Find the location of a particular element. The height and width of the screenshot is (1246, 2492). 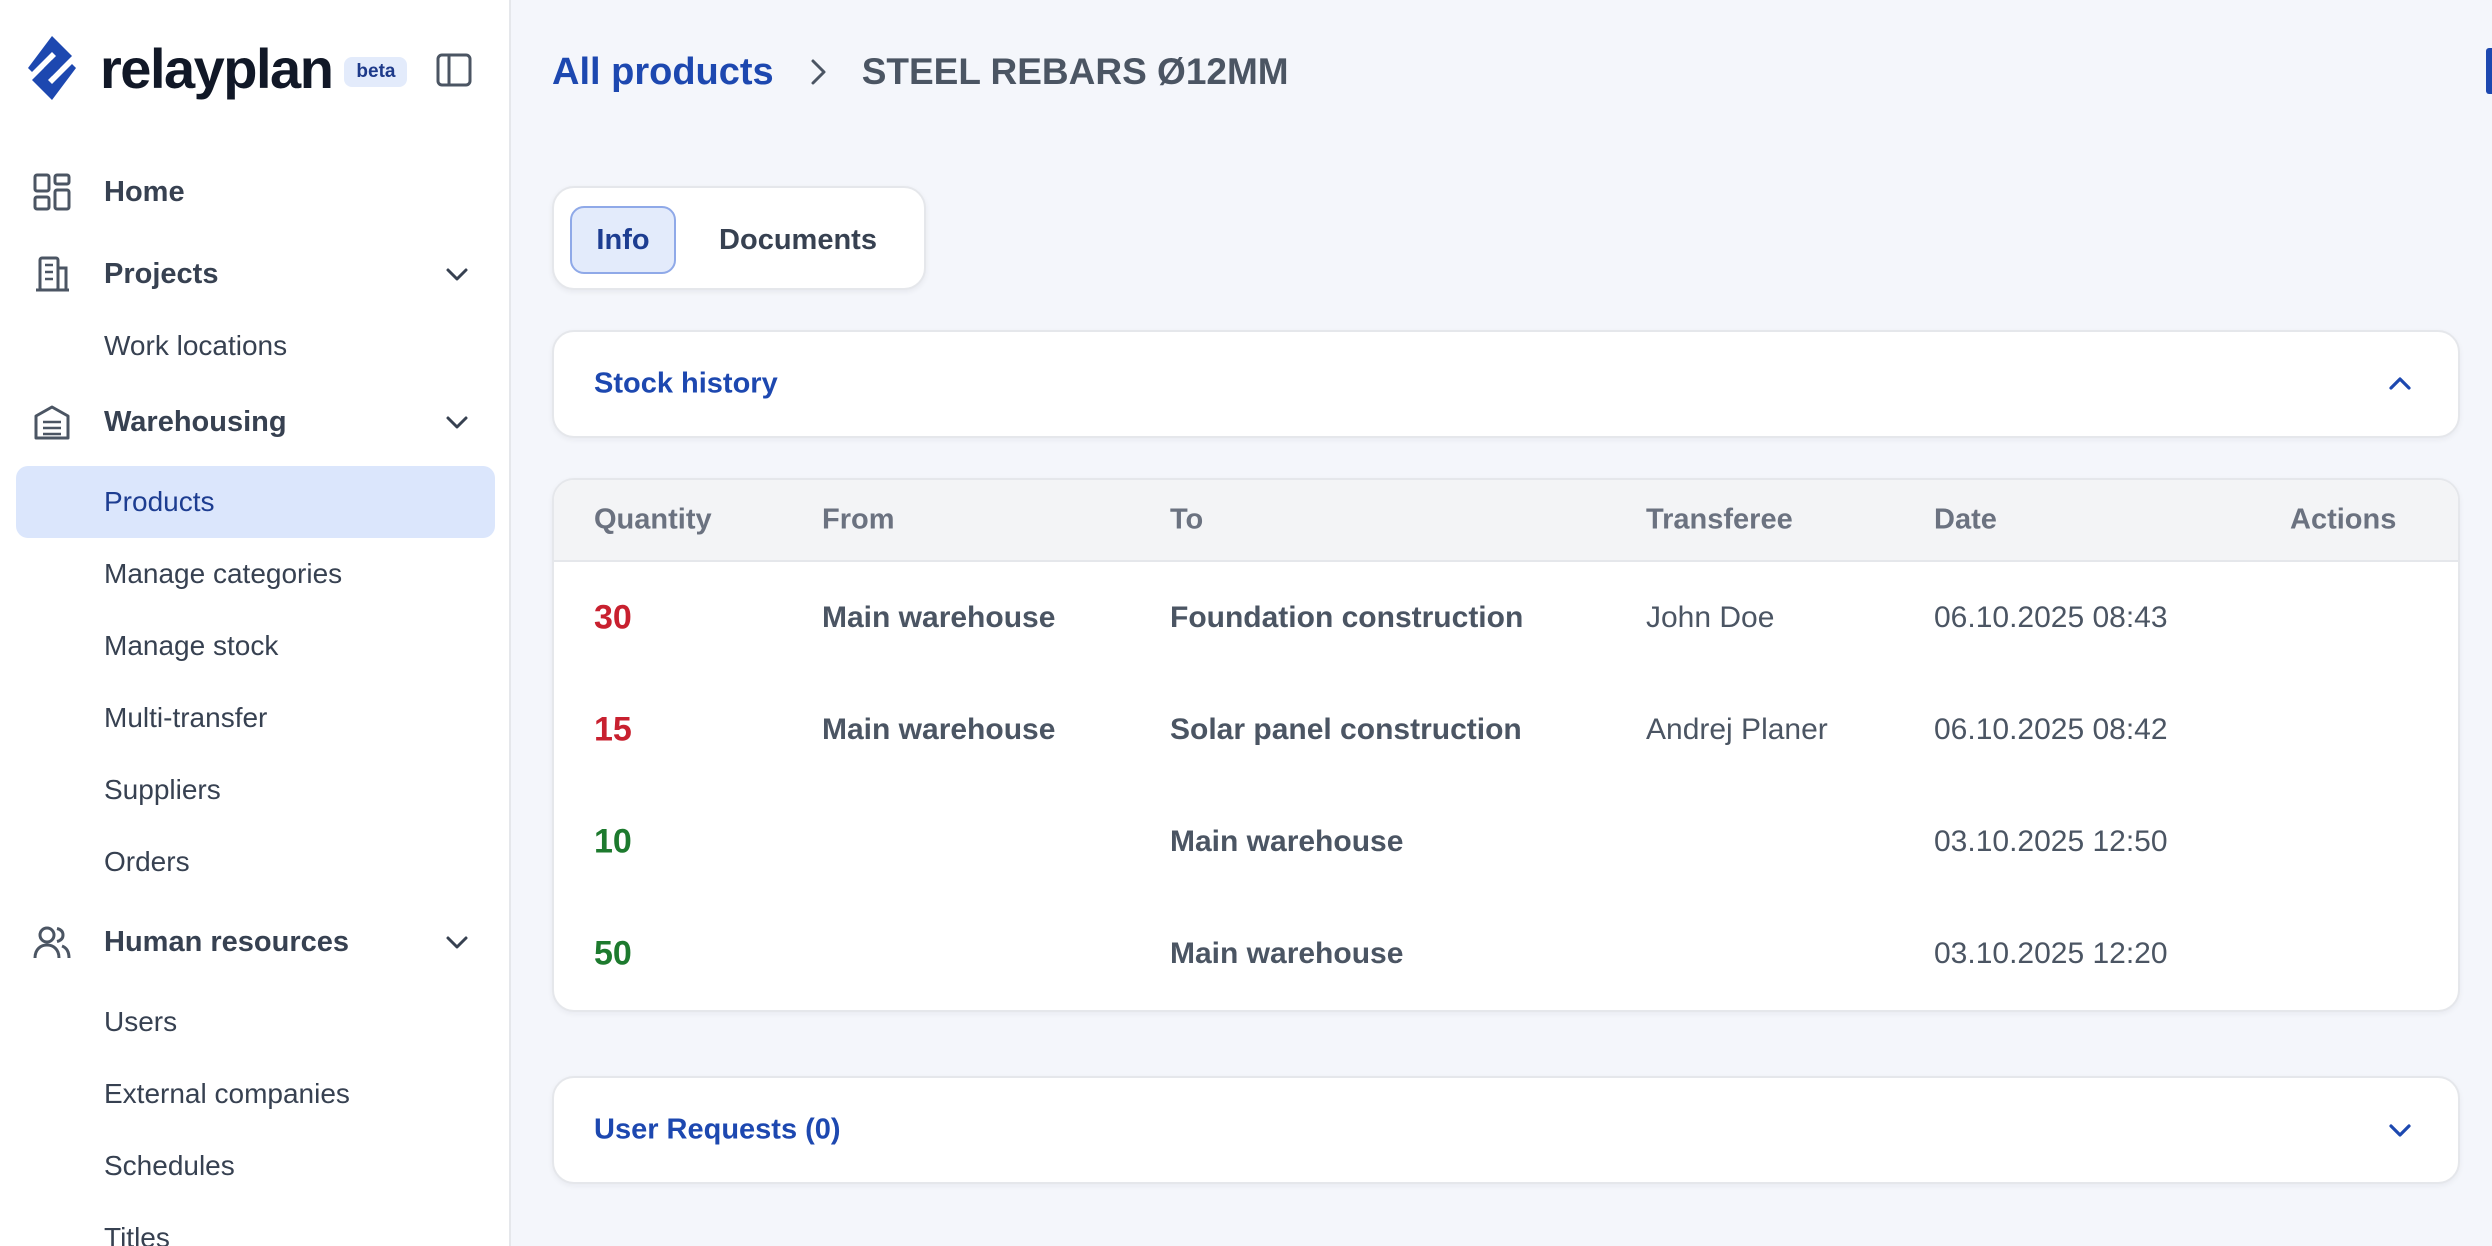

sidebar-item-manage-stock: Manage stock is located at coordinates (255, 646).